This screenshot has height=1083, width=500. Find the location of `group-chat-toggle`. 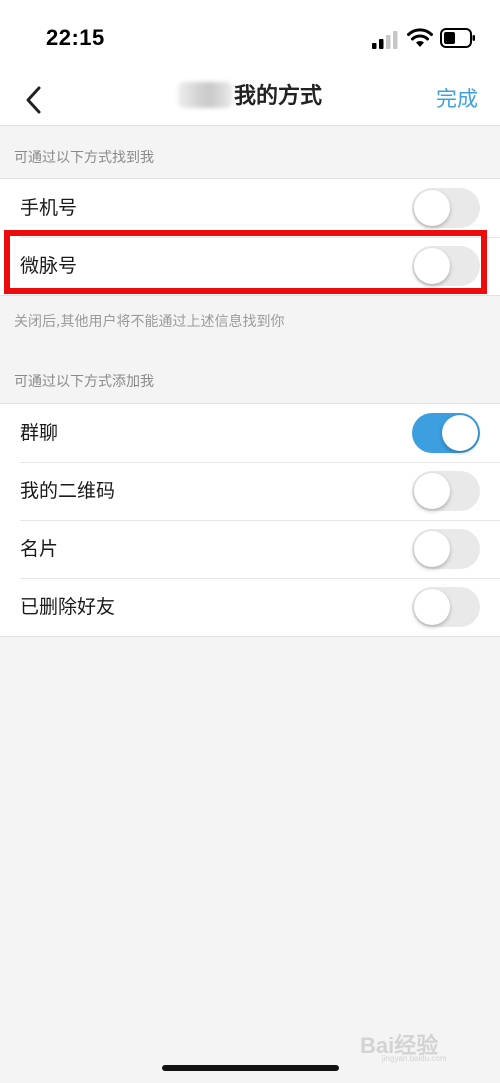

group-chat-toggle is located at coordinates (446, 433).